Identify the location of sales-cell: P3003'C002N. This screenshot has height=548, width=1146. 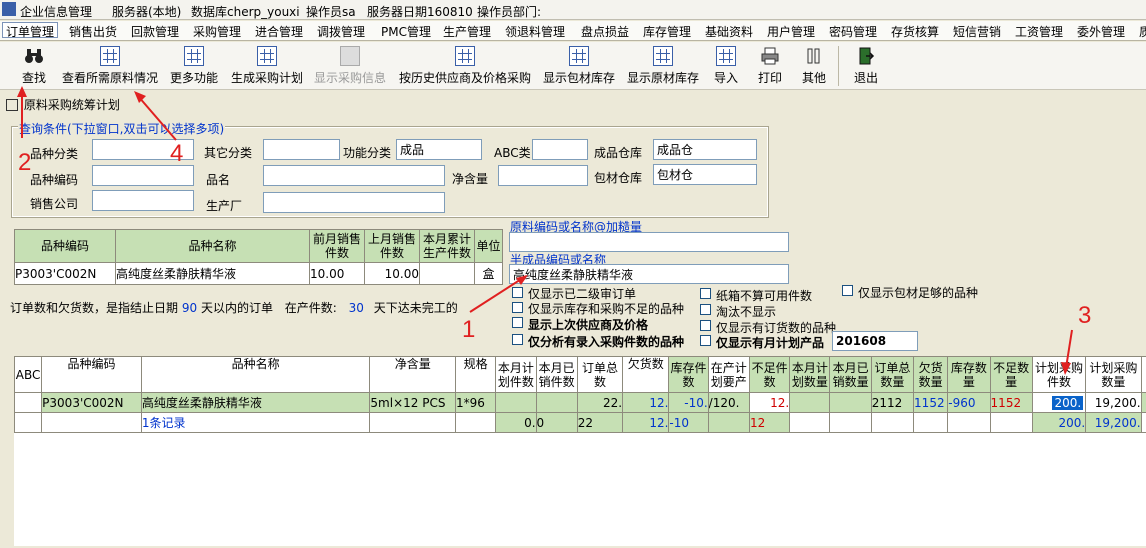
(65, 273).